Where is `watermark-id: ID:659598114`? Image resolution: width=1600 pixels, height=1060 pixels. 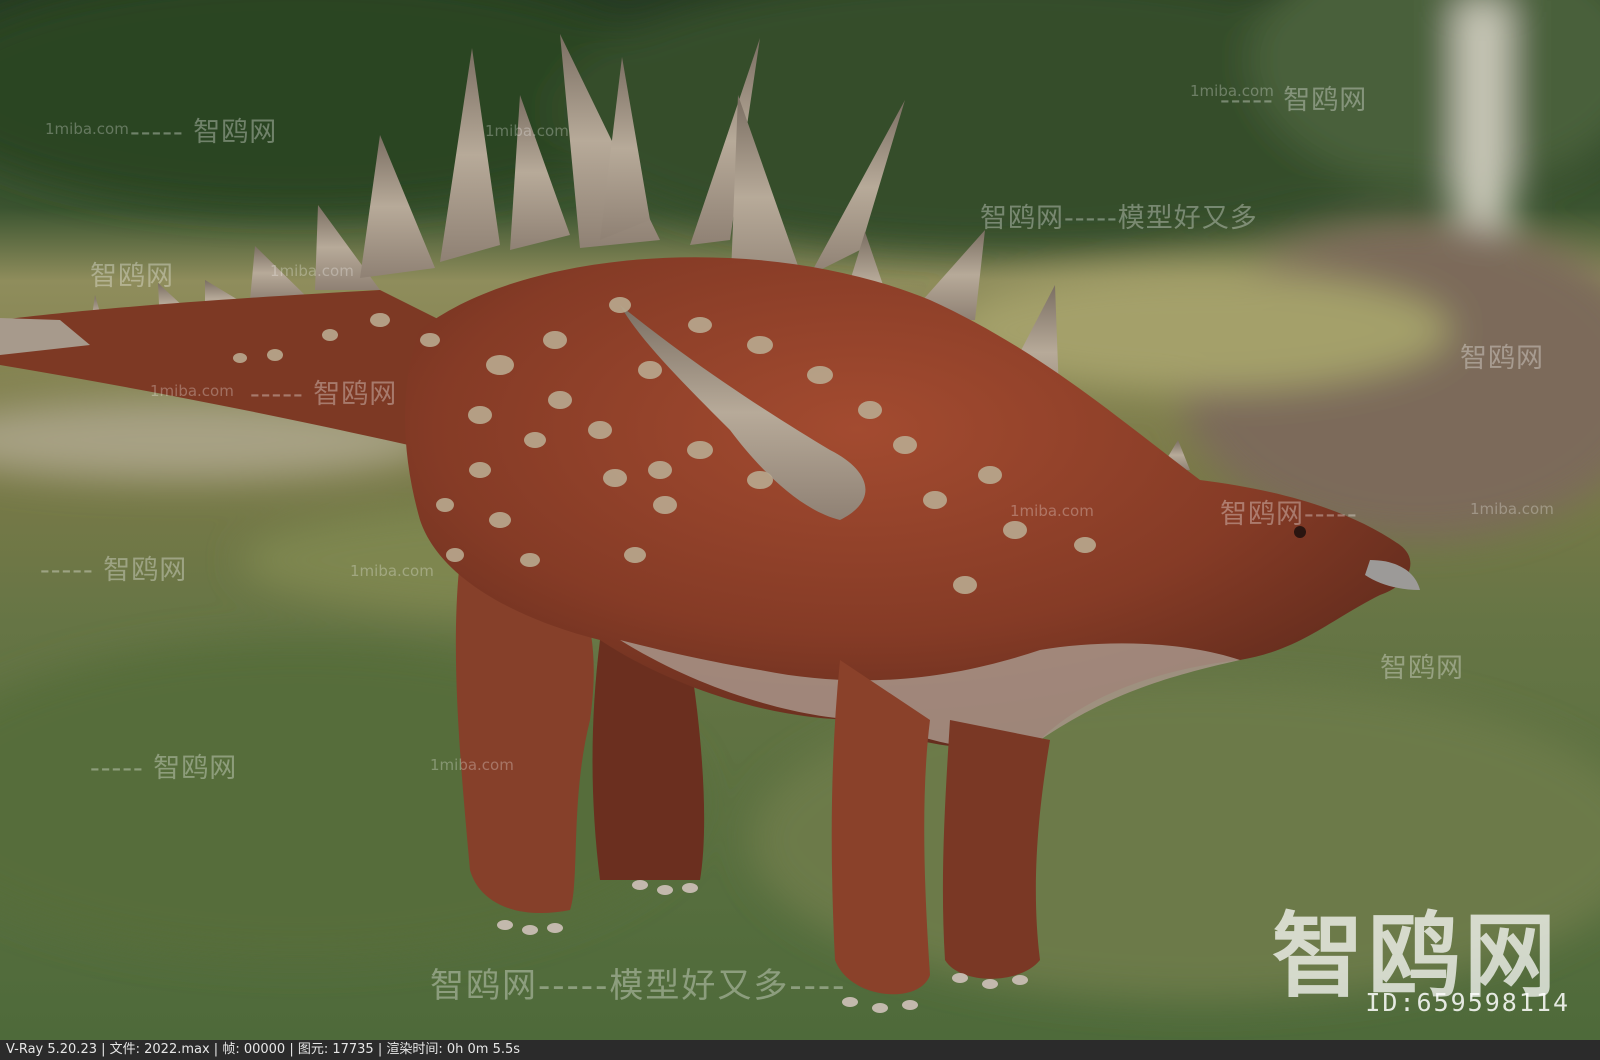
watermark-id: ID:659598114 is located at coordinates (1467, 1002).